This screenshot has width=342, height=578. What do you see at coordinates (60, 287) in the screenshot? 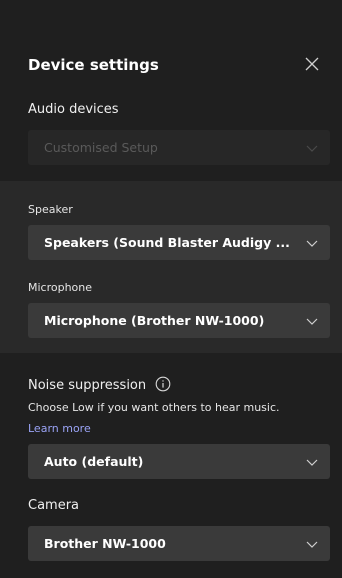
I see `microphone-label: Microphone` at bounding box center [60, 287].